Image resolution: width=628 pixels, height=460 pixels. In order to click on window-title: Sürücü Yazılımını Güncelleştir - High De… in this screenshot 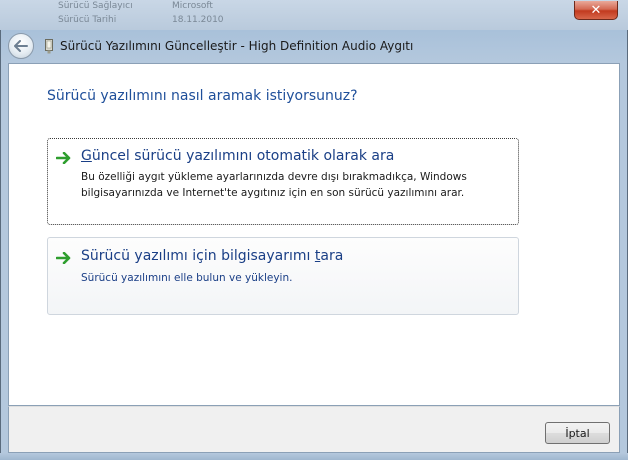, I will do `click(237, 46)`.